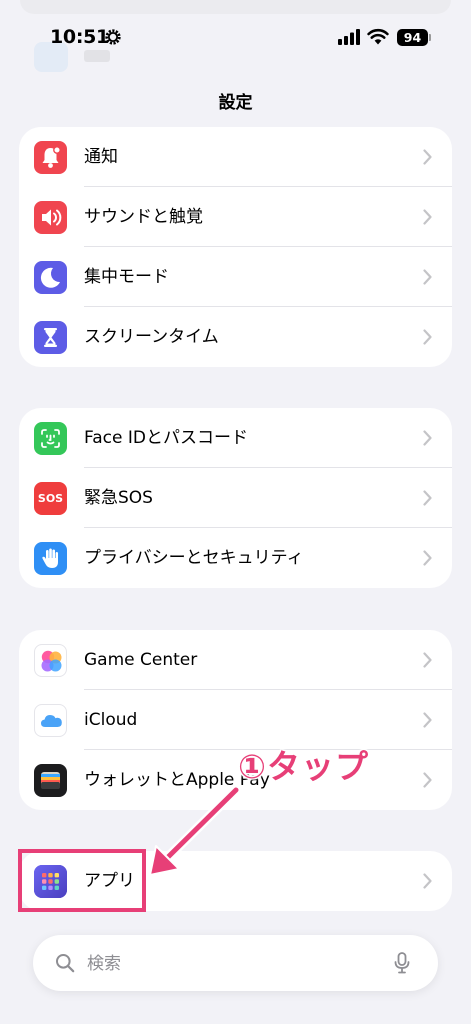  I want to click on battery-level: 94, so click(412, 37).